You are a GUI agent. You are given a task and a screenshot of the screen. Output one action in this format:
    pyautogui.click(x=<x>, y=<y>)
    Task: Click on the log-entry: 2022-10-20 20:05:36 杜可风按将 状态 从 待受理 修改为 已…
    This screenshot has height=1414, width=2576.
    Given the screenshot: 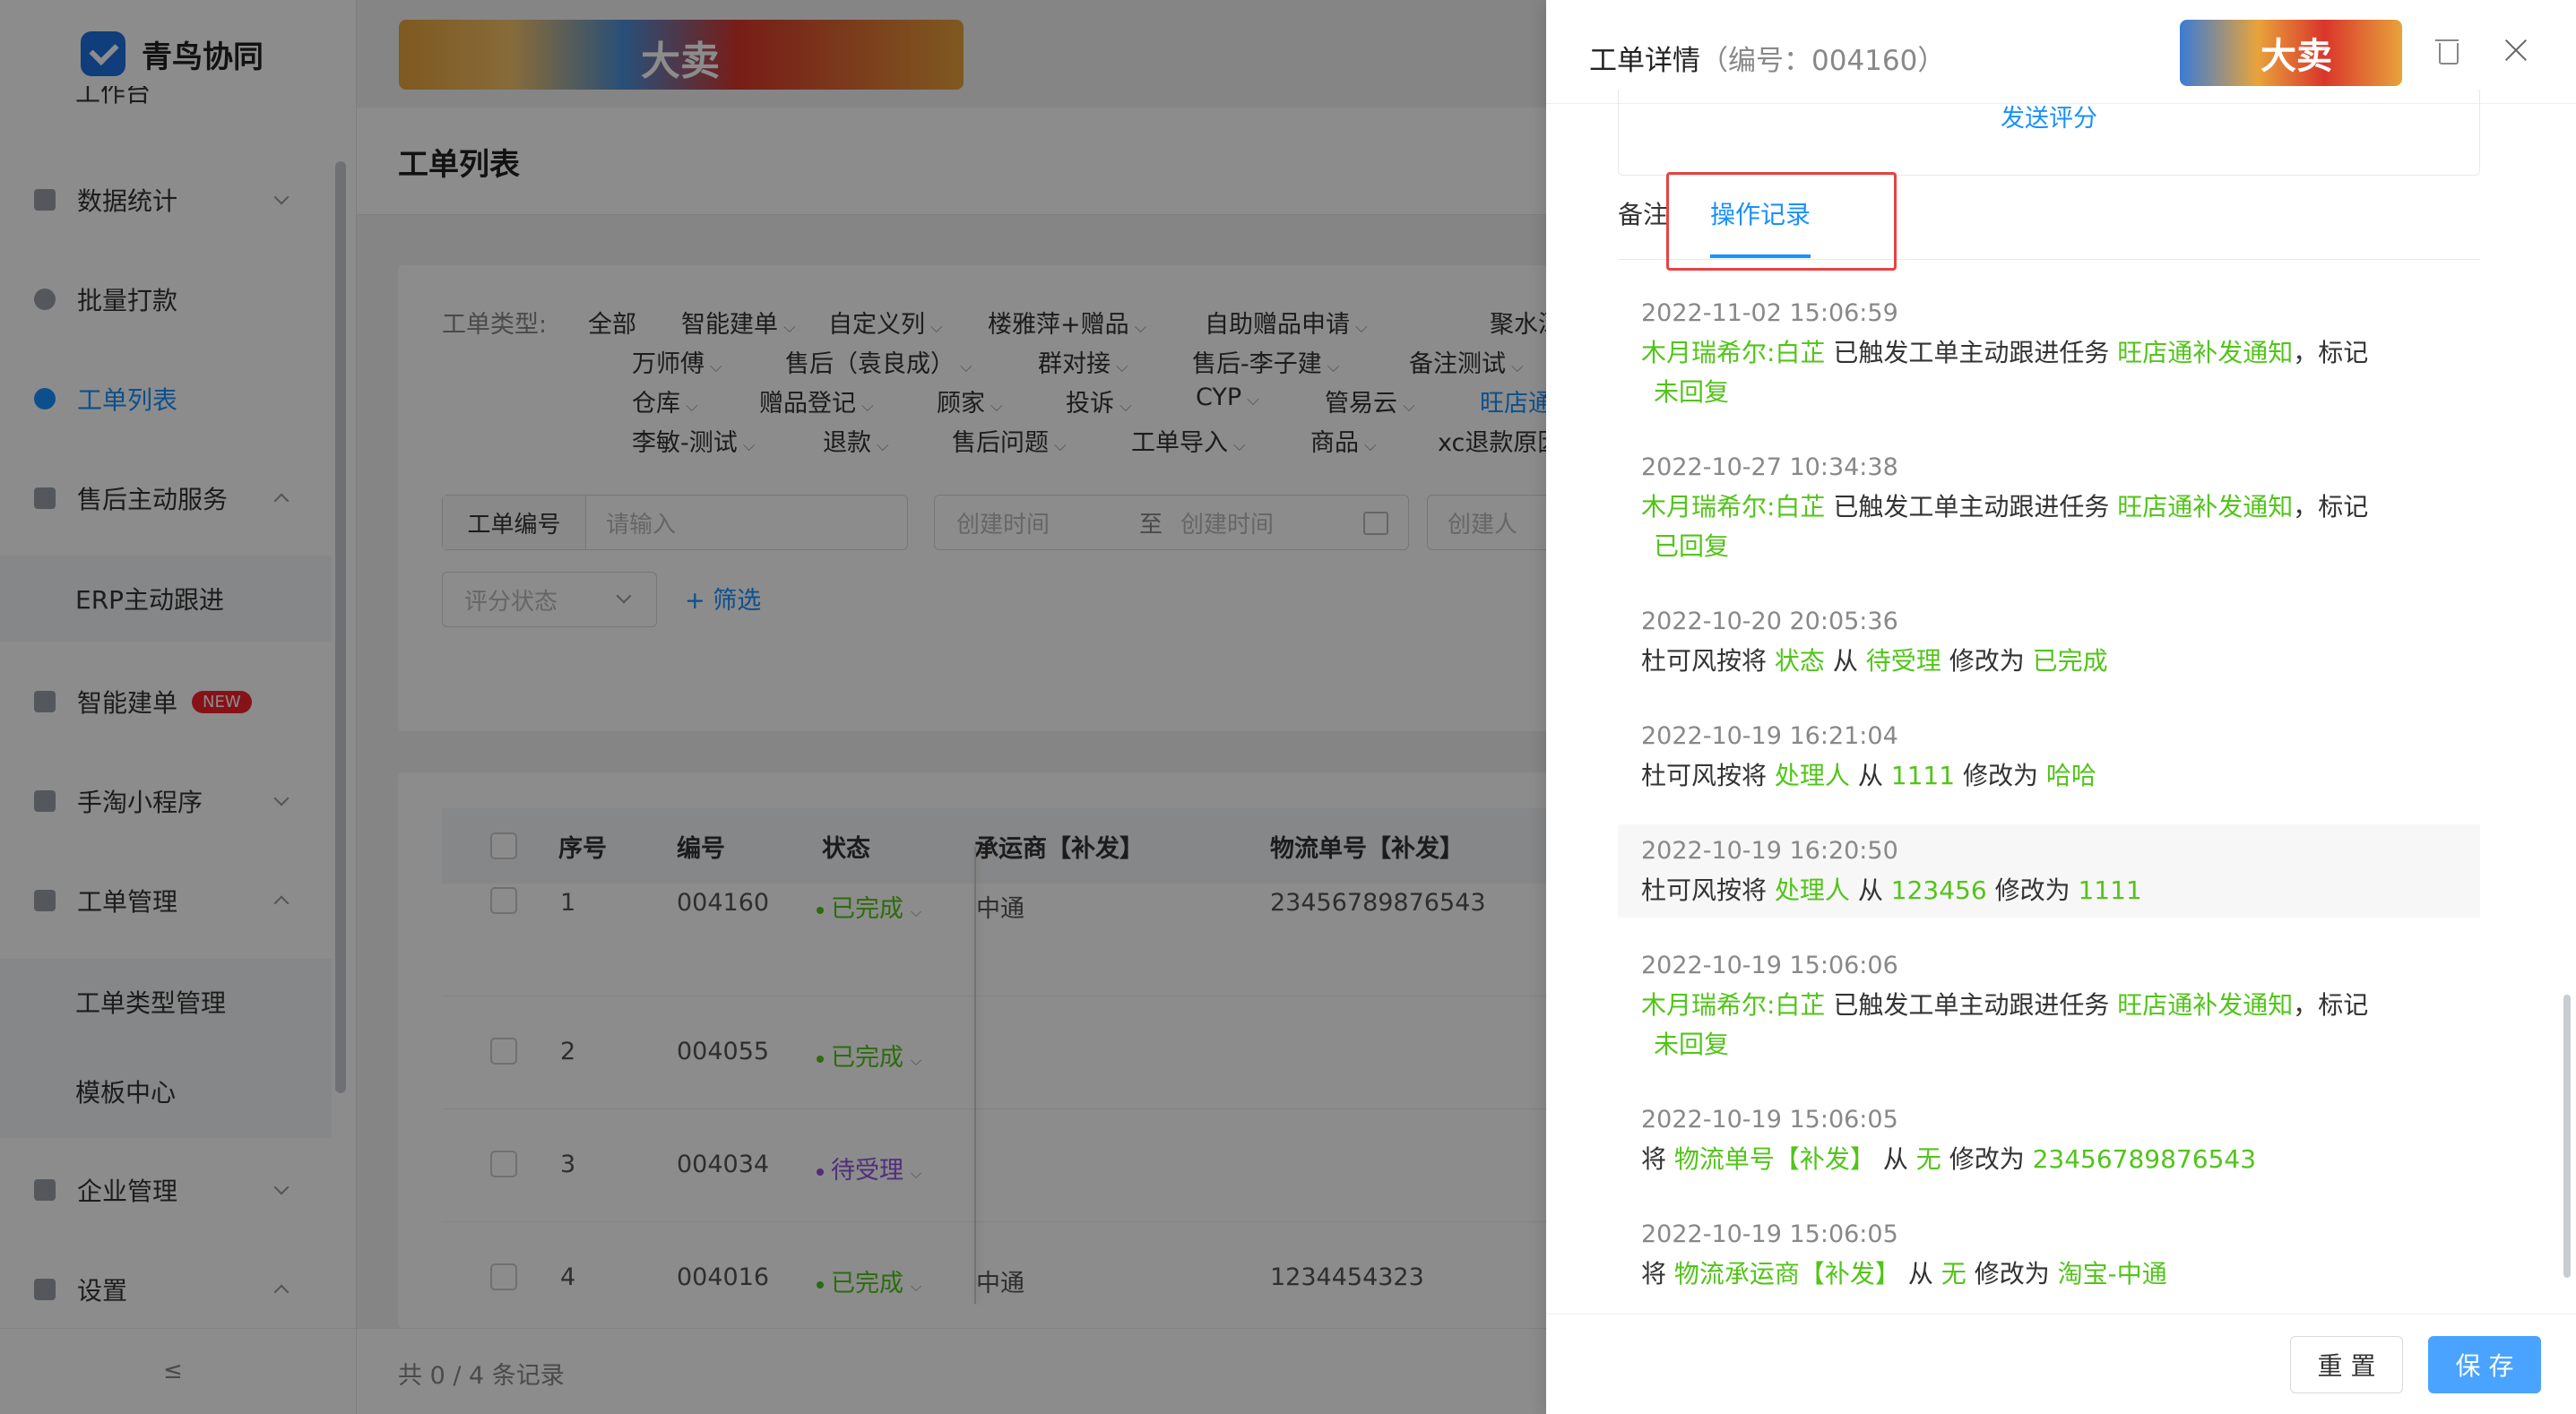 What is the action you would take?
    pyautogui.click(x=2049, y=641)
    